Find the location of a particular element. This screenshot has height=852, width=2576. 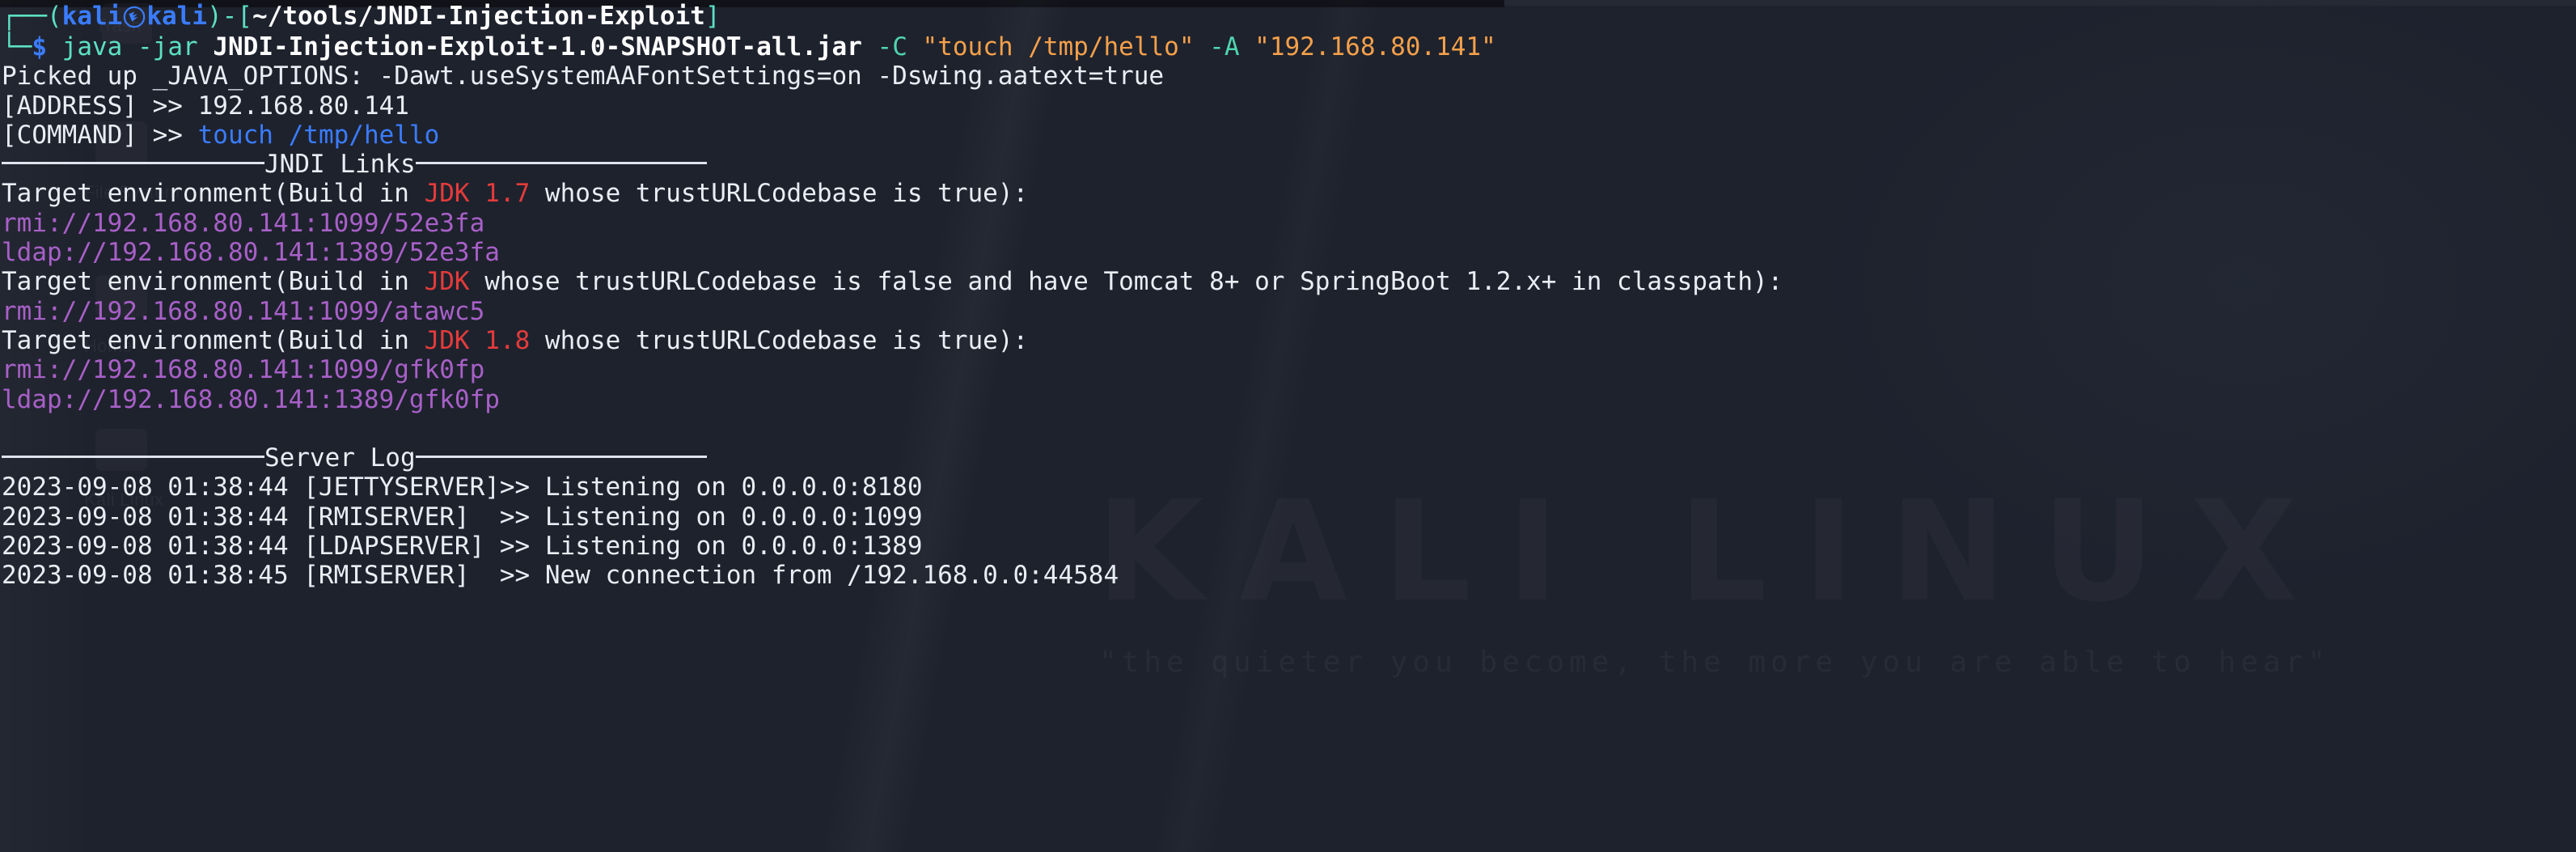

prompt-host: kali is located at coordinates (177, 16).